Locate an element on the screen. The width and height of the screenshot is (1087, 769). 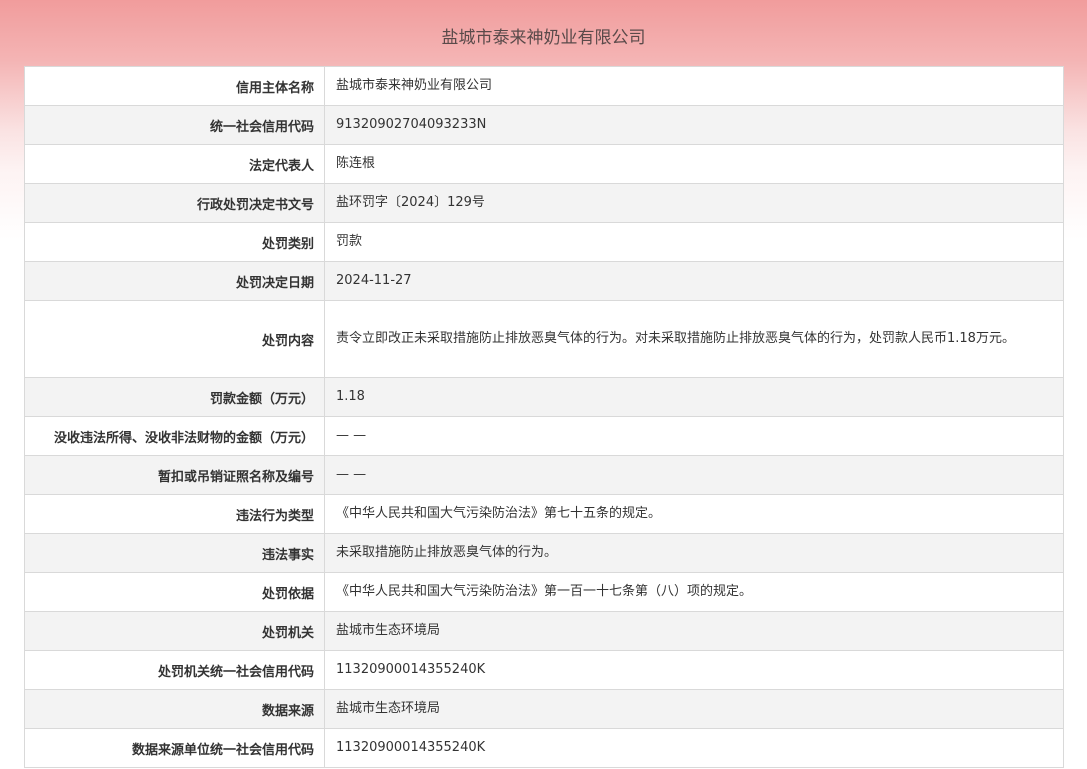
row-value: 罚款 is located at coordinates (349, 241).